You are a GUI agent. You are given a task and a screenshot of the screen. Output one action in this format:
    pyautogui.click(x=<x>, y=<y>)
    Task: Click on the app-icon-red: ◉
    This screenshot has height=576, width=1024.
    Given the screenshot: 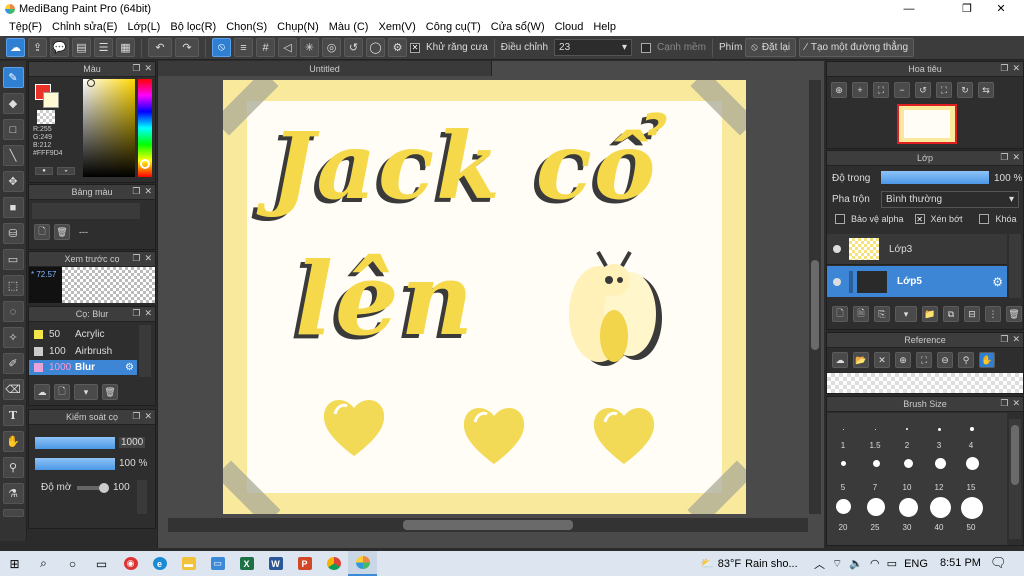 What is the action you would take?
    pyautogui.click(x=130, y=563)
    